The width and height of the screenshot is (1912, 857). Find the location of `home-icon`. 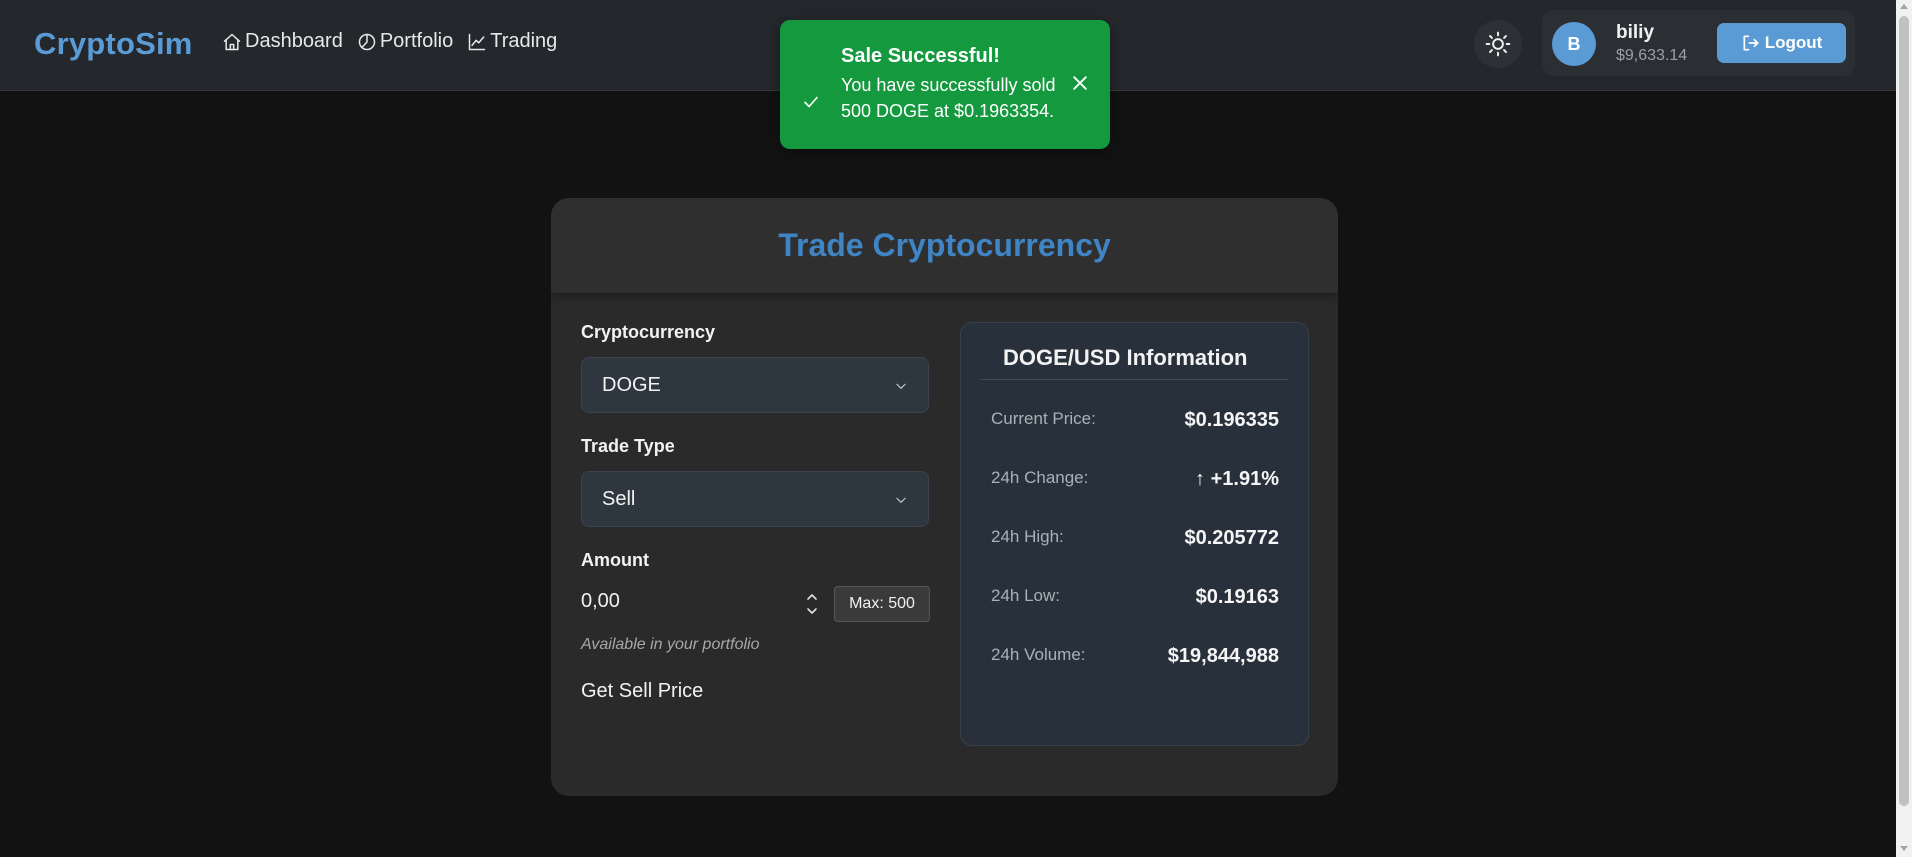

home-icon is located at coordinates (232, 41).